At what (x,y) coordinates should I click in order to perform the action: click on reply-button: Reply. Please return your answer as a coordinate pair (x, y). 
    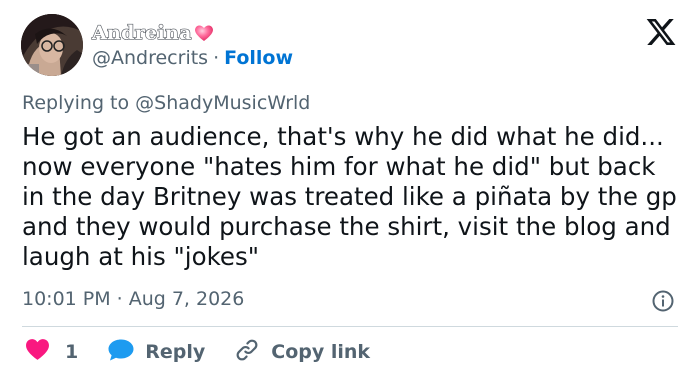
    Looking at the image, I should click on (156, 352).